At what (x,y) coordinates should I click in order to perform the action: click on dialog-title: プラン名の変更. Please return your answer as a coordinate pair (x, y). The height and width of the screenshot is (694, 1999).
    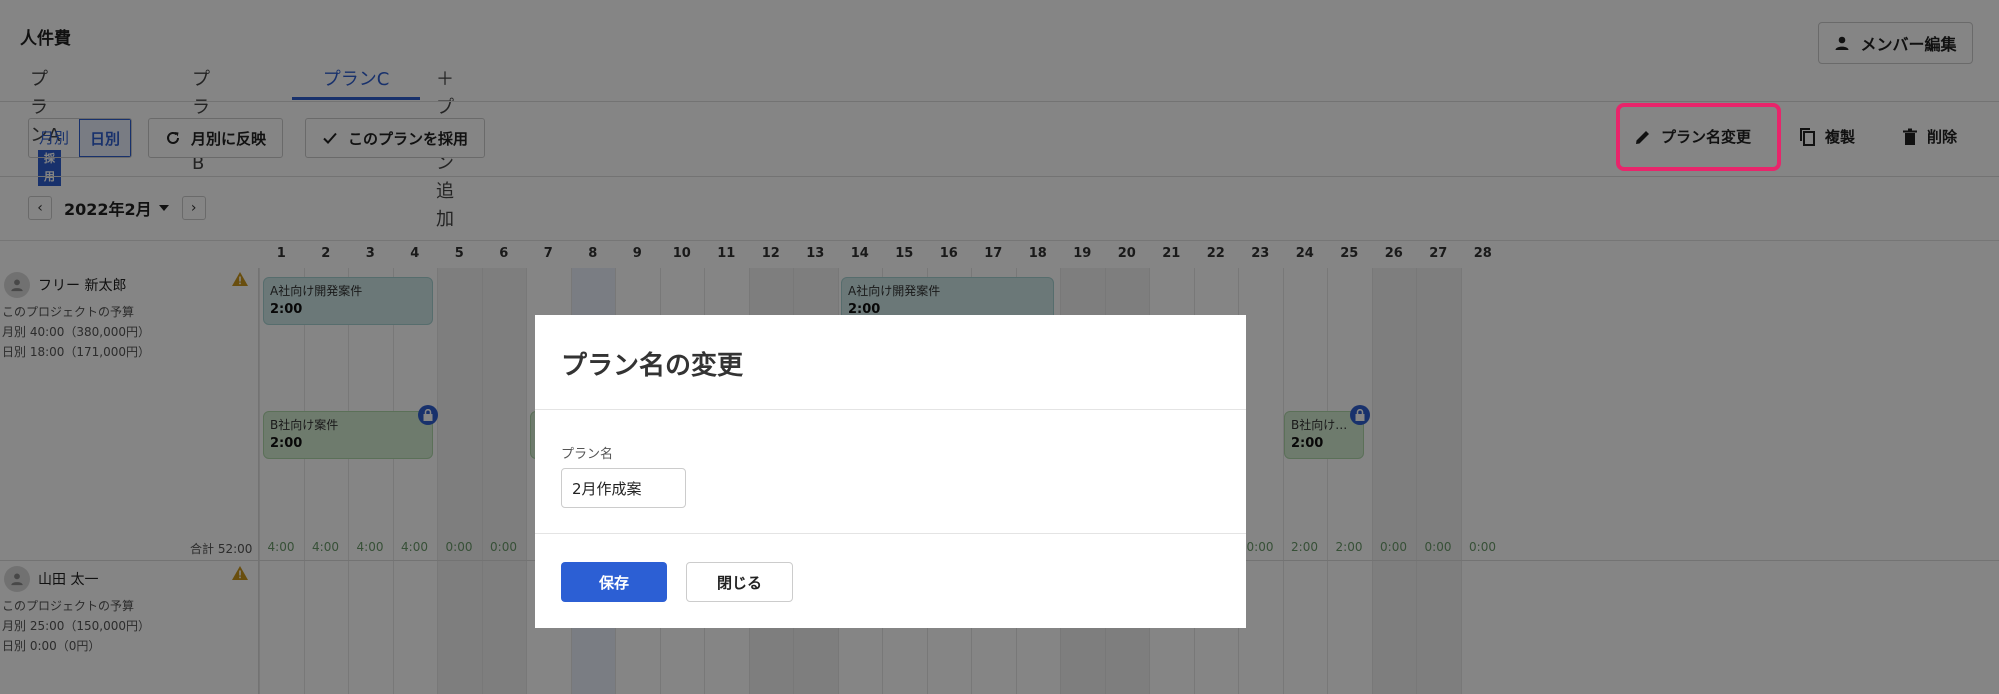
    Looking at the image, I should click on (652, 366).